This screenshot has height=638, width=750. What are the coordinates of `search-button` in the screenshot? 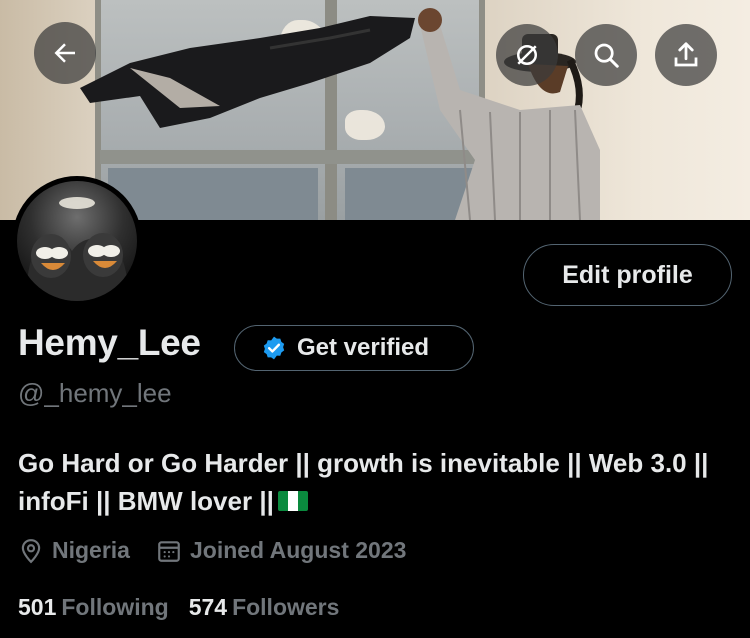 It's located at (606, 55).